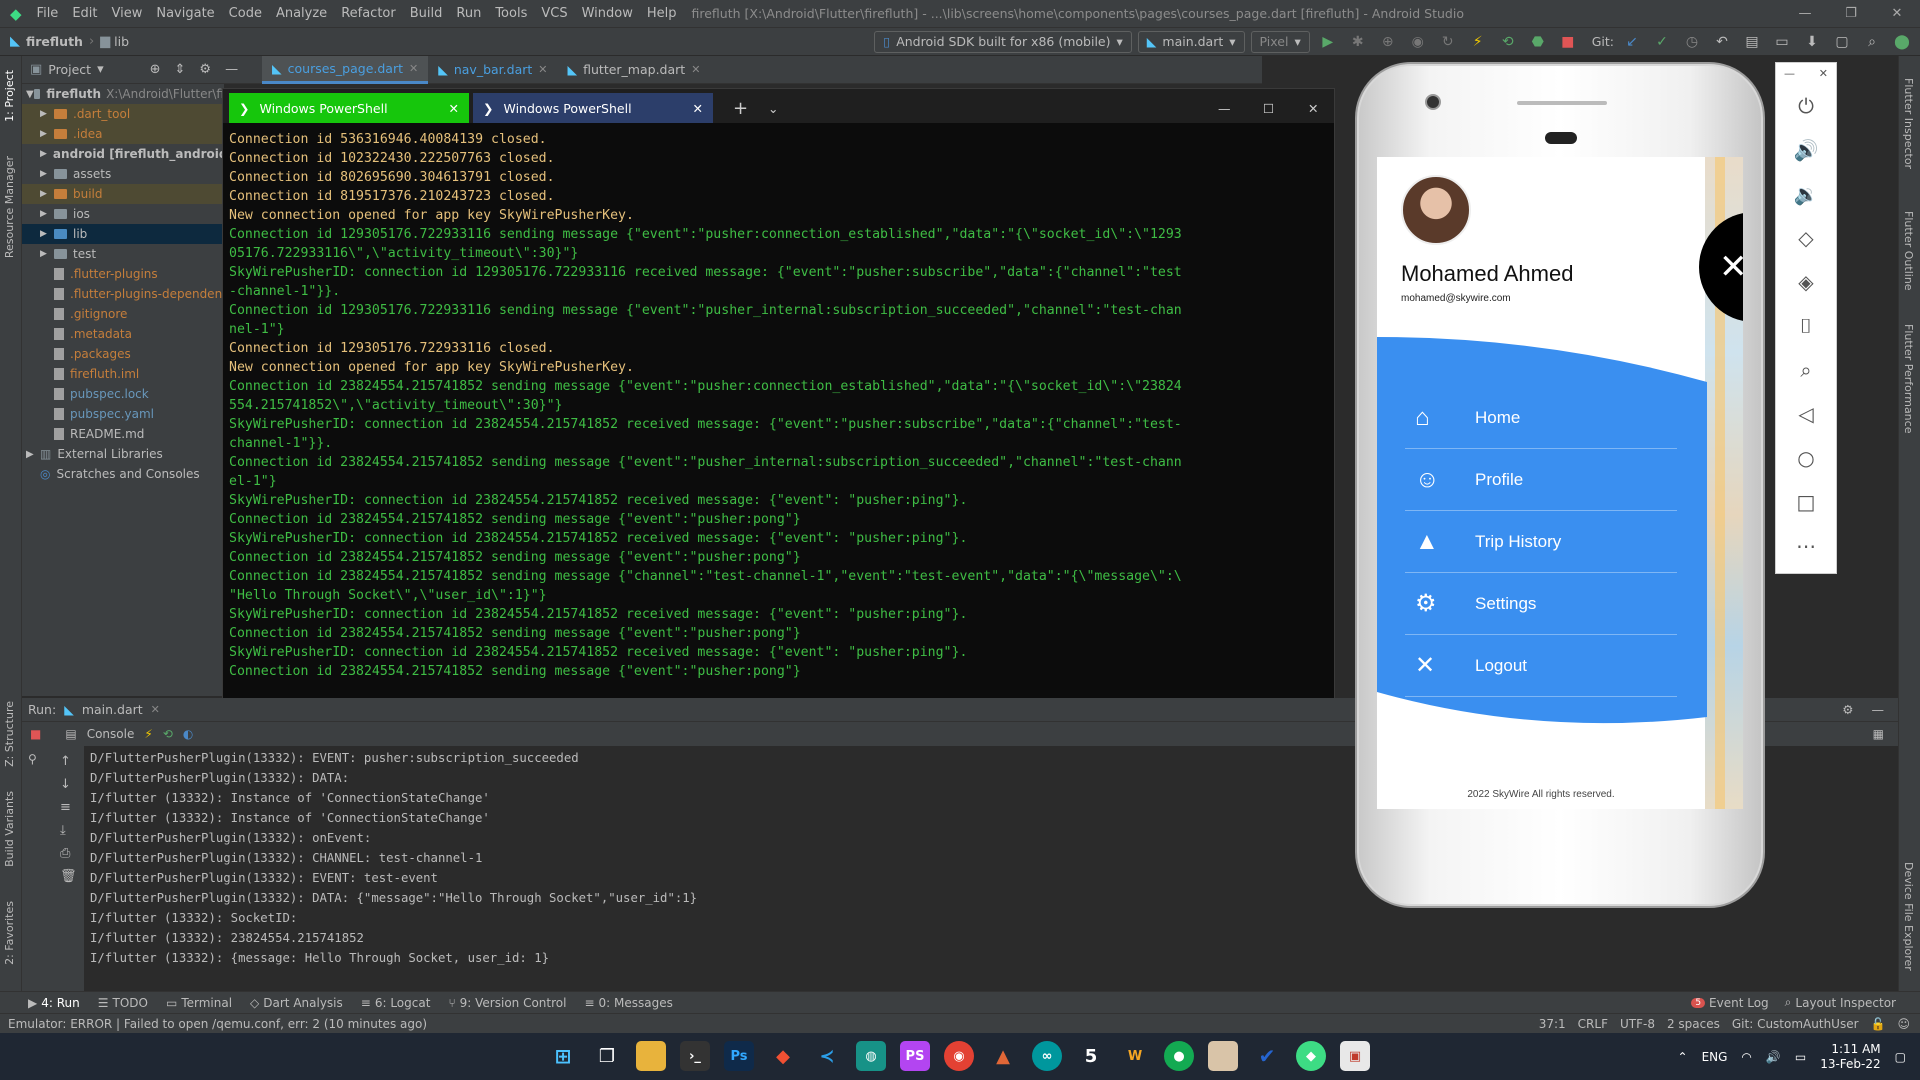 The image size is (1920, 1080). Describe the element at coordinates (180, 69) in the screenshot. I see `collapse-icon: ⇕` at that location.